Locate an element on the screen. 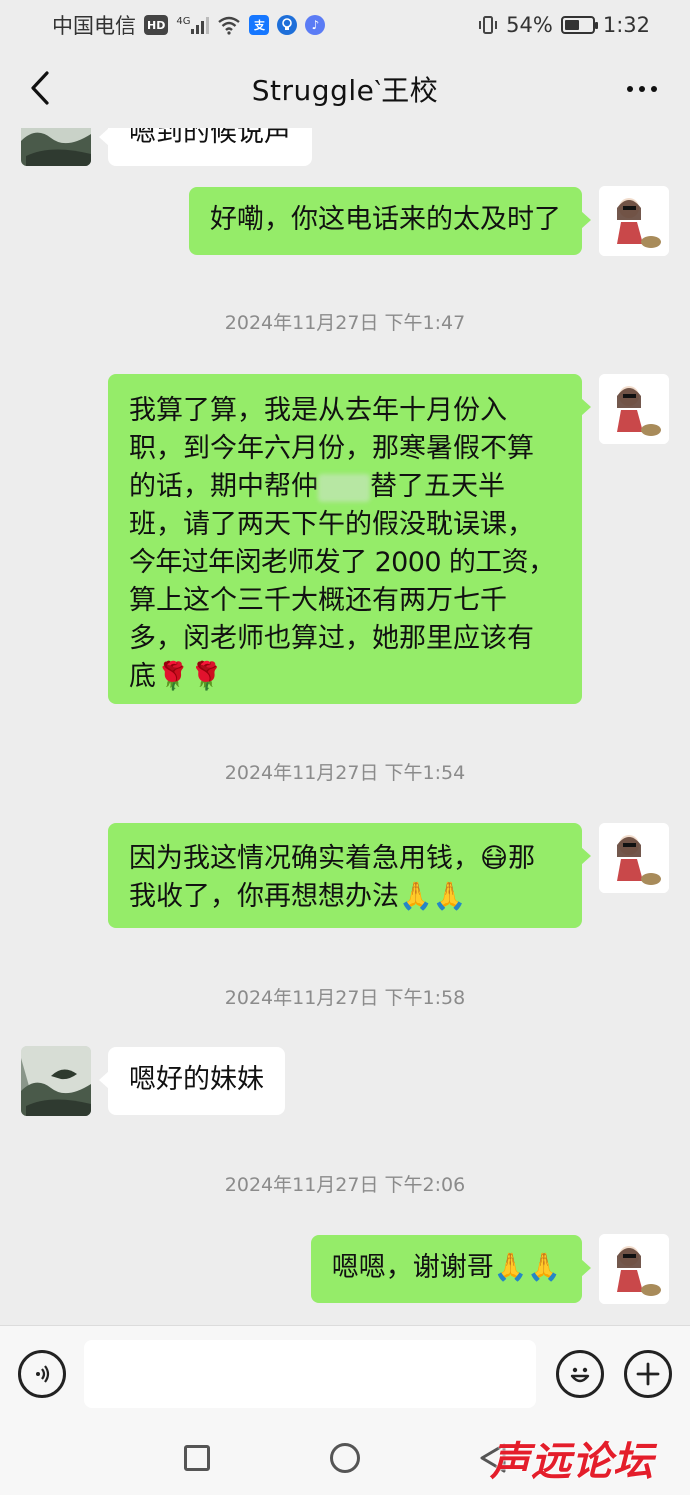 This screenshot has height=1495, width=690. message-outgoing: 因为我这情况确实着急用钱，😷那 我收了，你再想想办法🙏🙏 is located at coordinates (345, 877).